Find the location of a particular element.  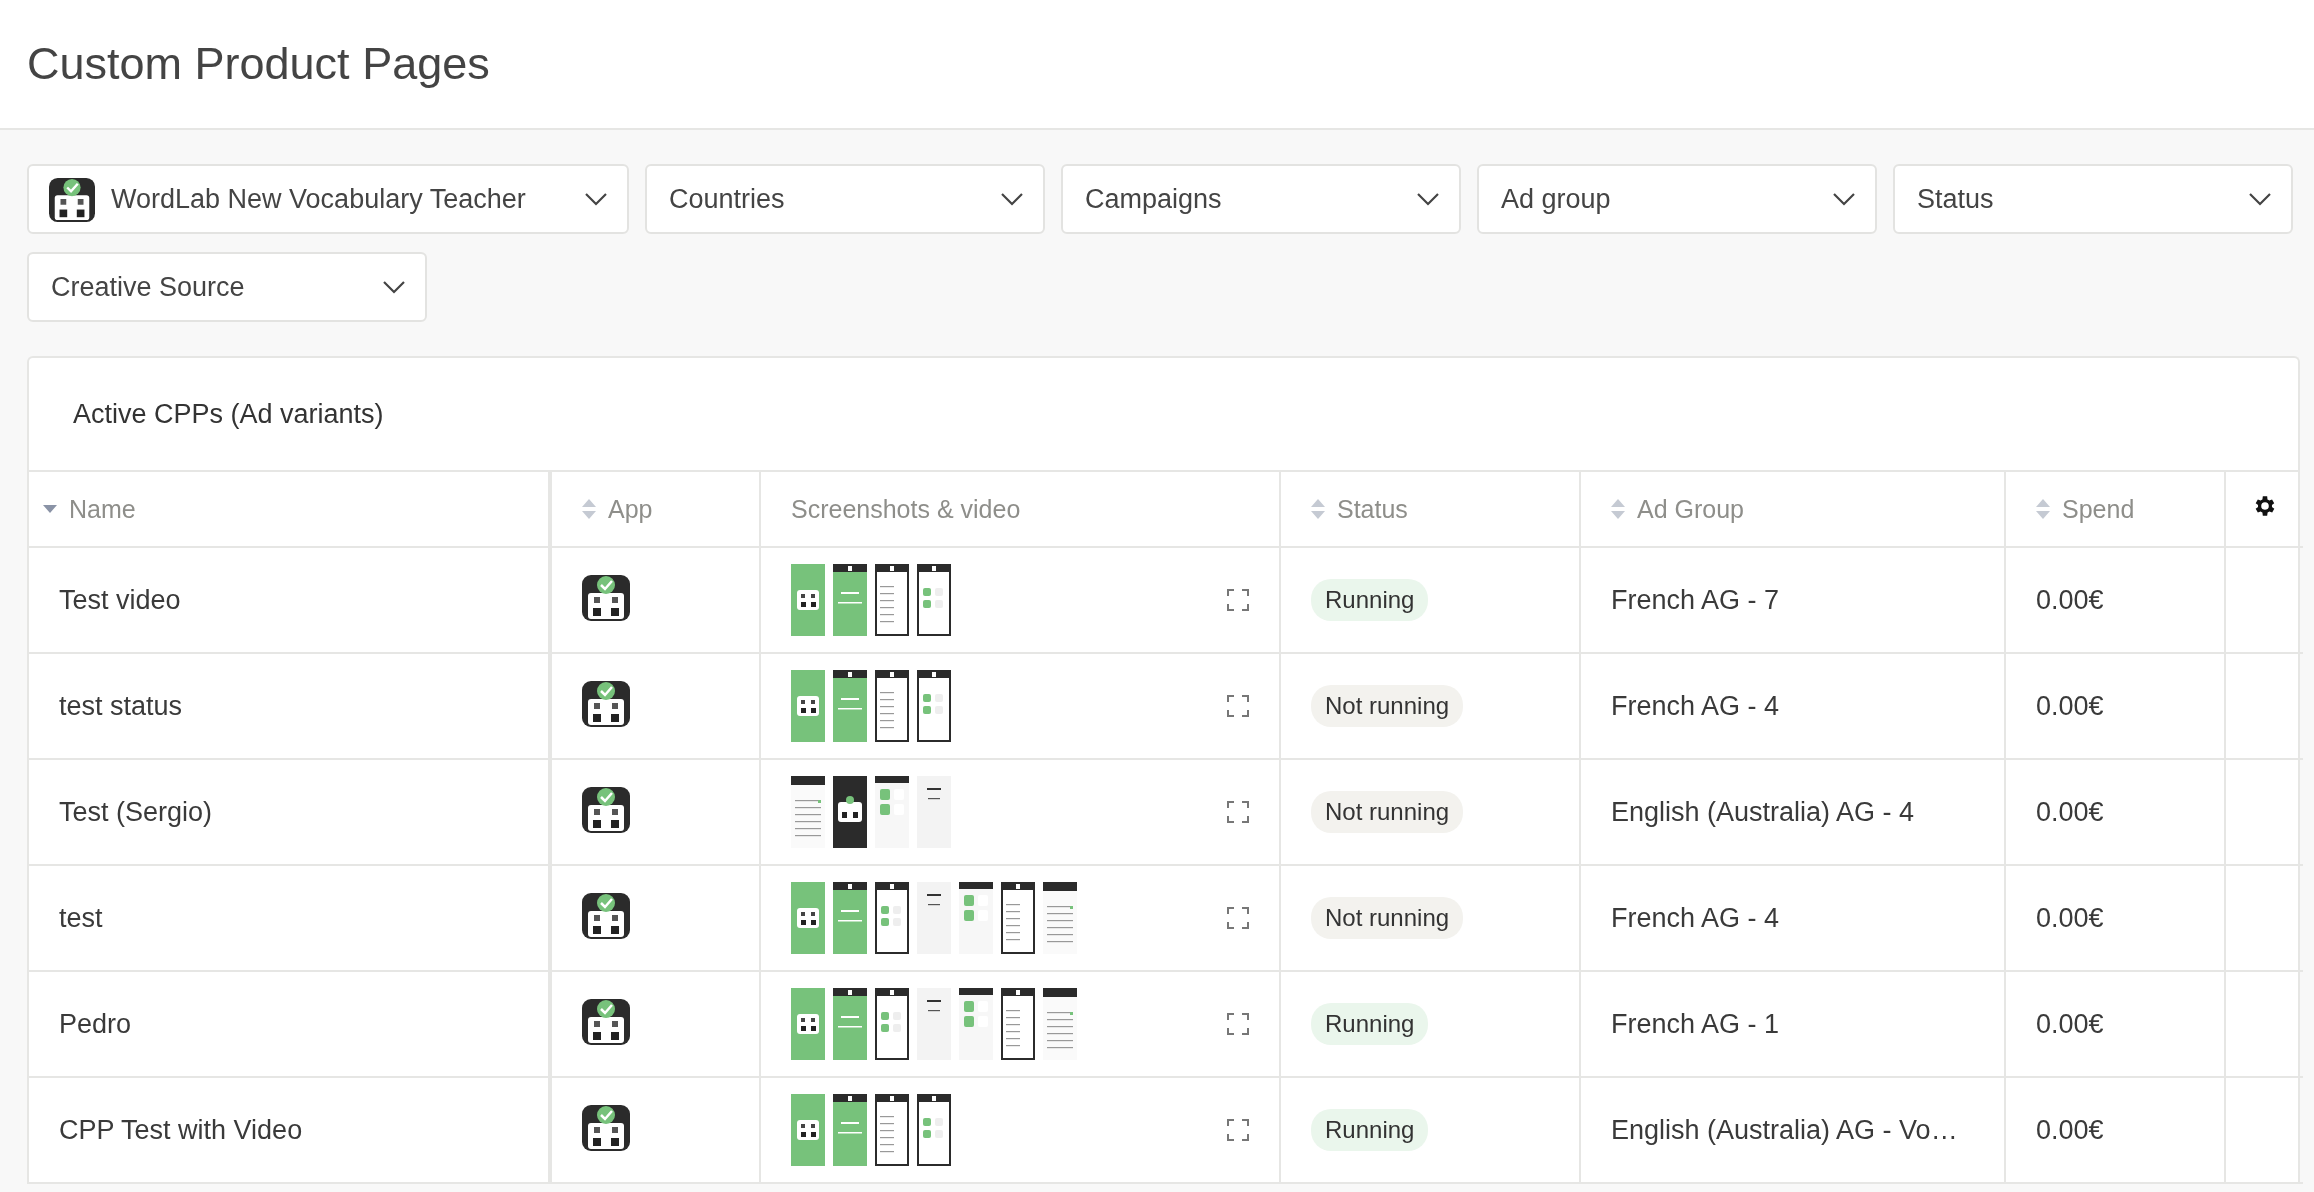

filter-dropdown: WordLab New Vocabulary Teacher is located at coordinates (328, 199).